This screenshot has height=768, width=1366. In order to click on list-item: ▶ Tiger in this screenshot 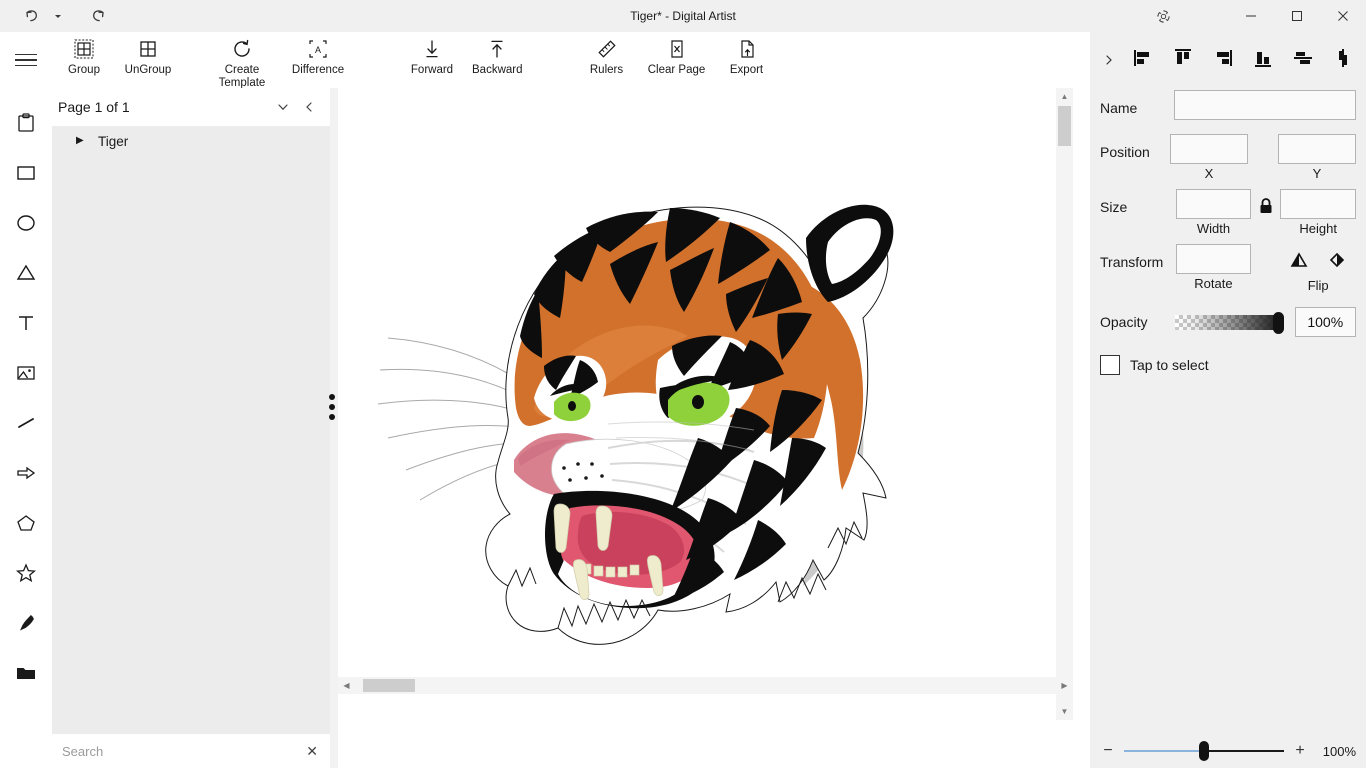, I will do `click(191, 141)`.